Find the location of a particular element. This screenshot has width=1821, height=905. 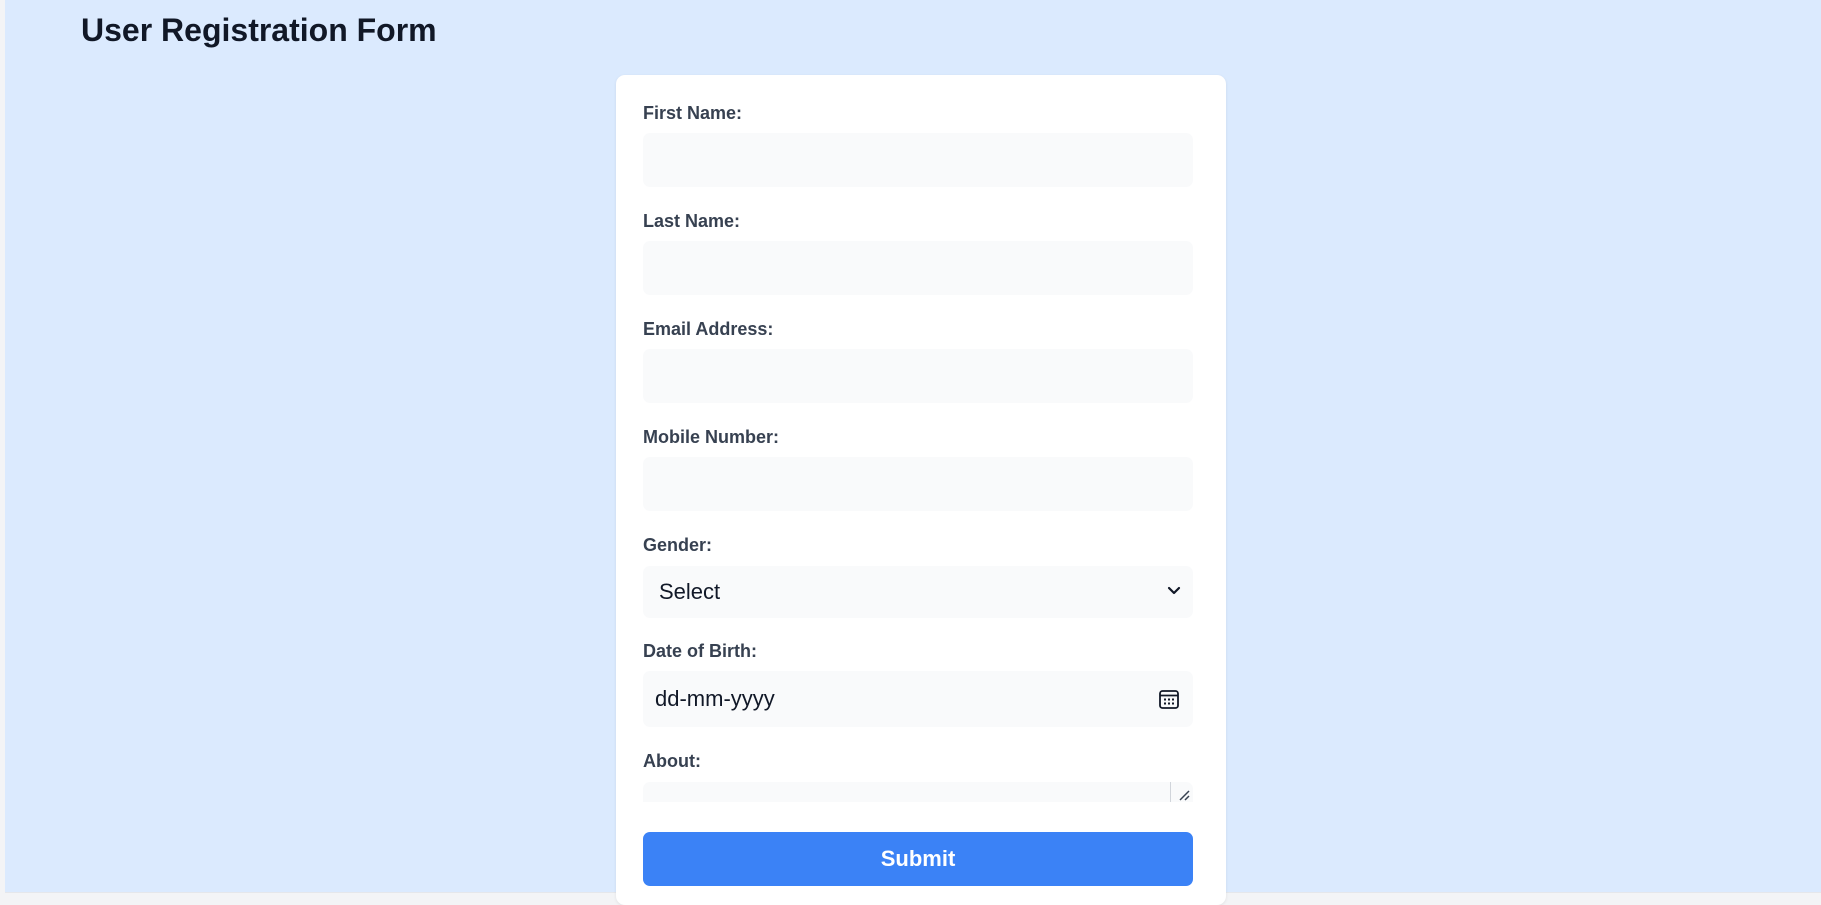

first-name-label: First Name: is located at coordinates (693, 113).